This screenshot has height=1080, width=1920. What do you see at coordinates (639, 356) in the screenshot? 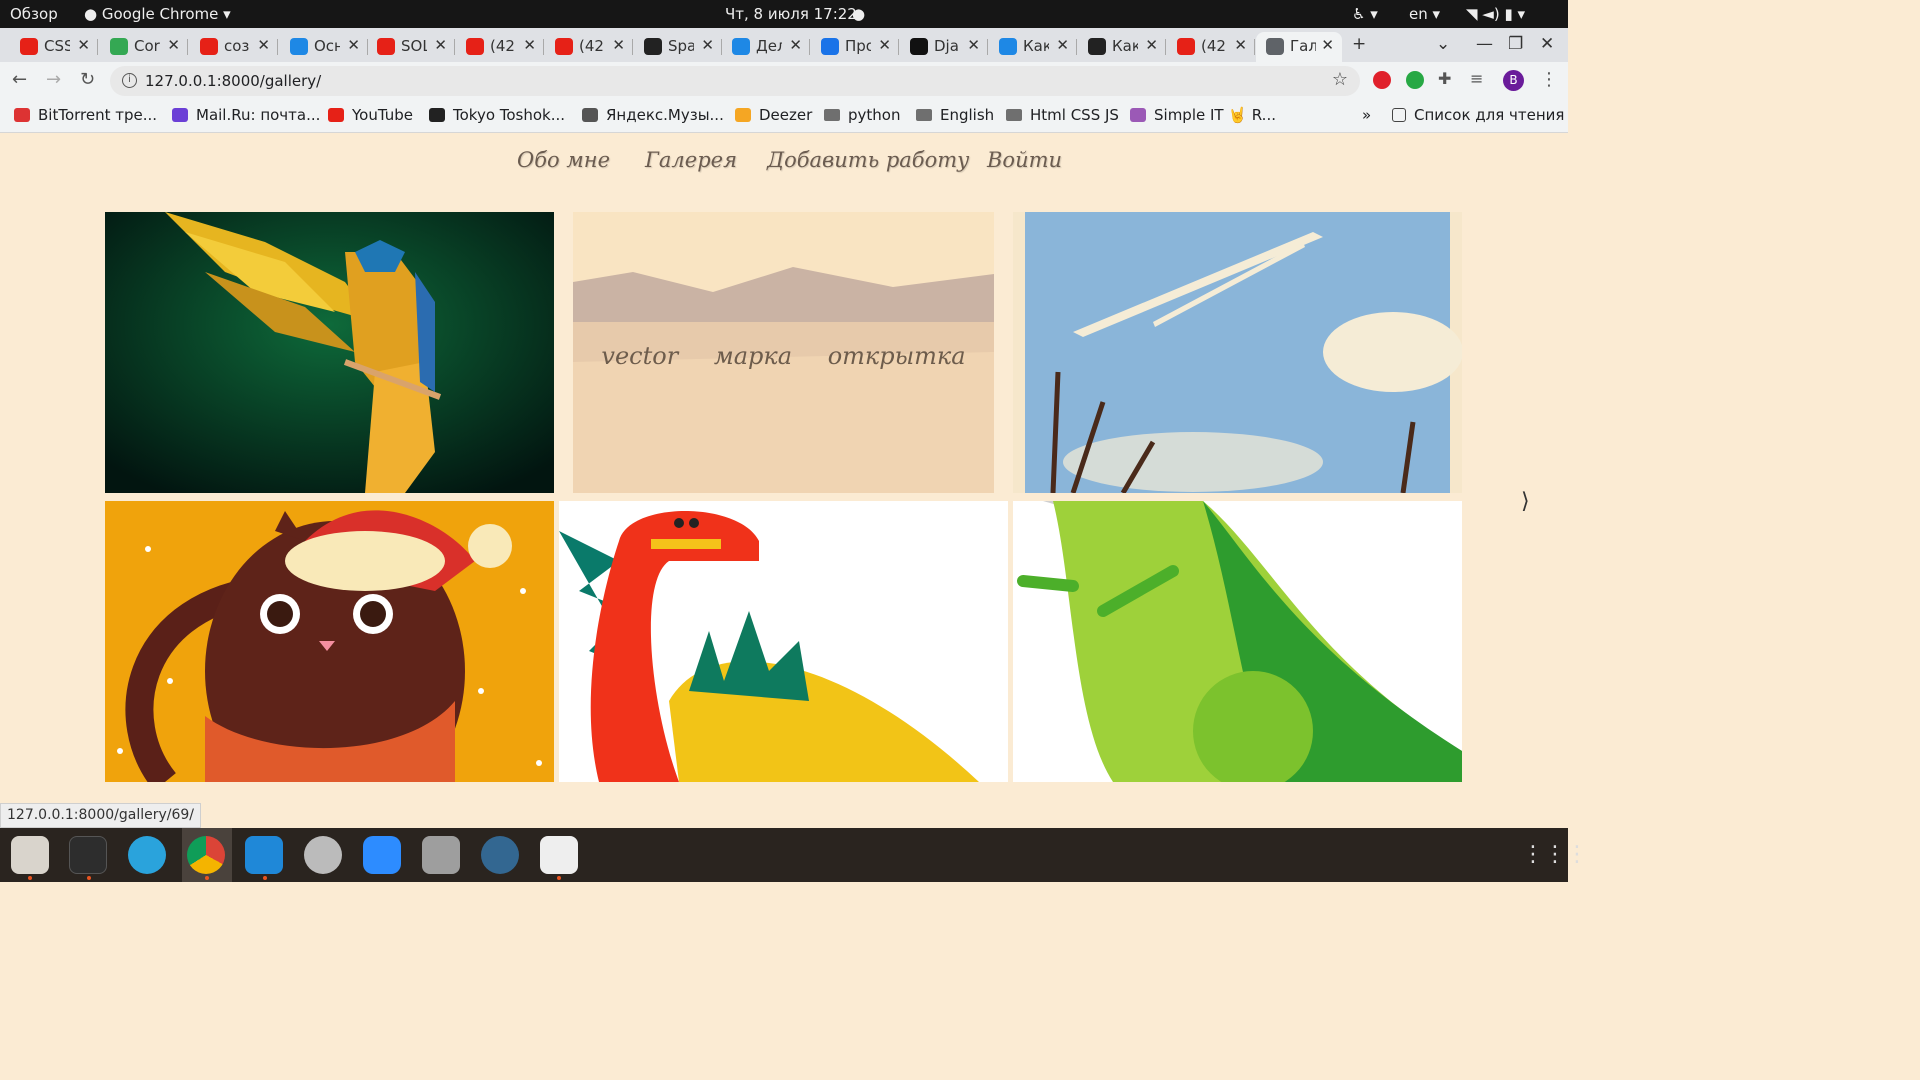
I see `tag-vector: vector` at bounding box center [639, 356].